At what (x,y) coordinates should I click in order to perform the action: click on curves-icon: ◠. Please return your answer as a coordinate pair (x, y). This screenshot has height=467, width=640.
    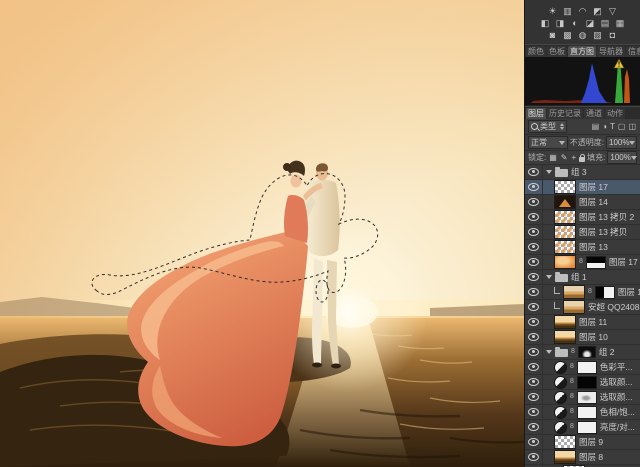
    Looking at the image, I should click on (583, 11).